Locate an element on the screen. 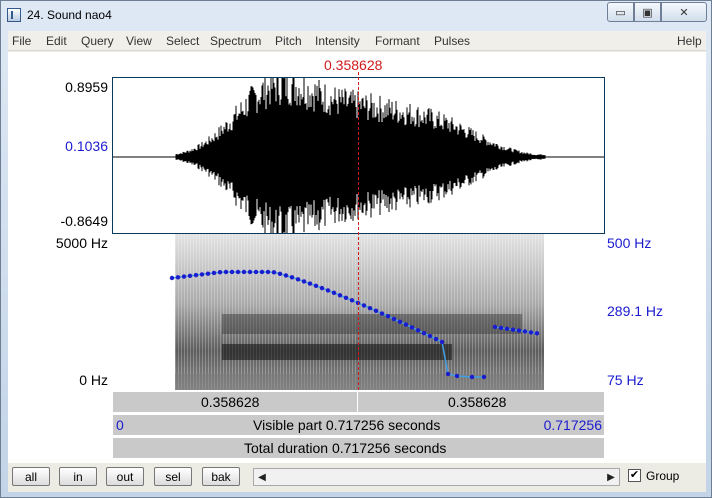  pitch-bottom-label: 75 Hz is located at coordinates (625, 380).